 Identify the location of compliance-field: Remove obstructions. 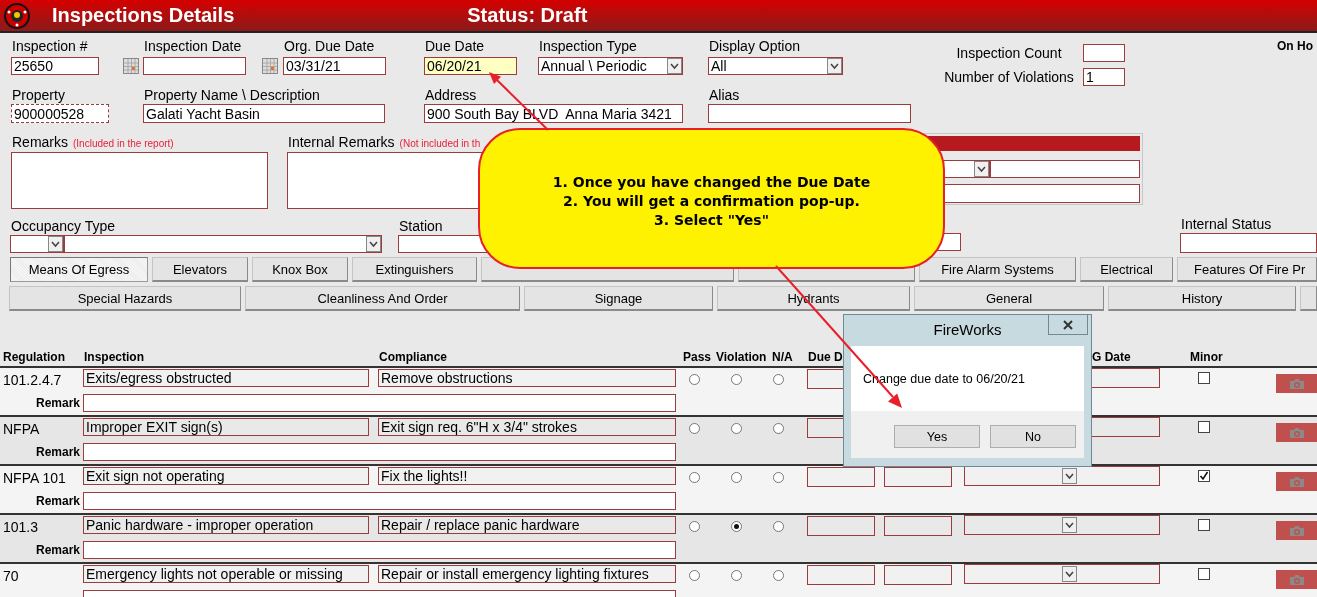
(527, 378).